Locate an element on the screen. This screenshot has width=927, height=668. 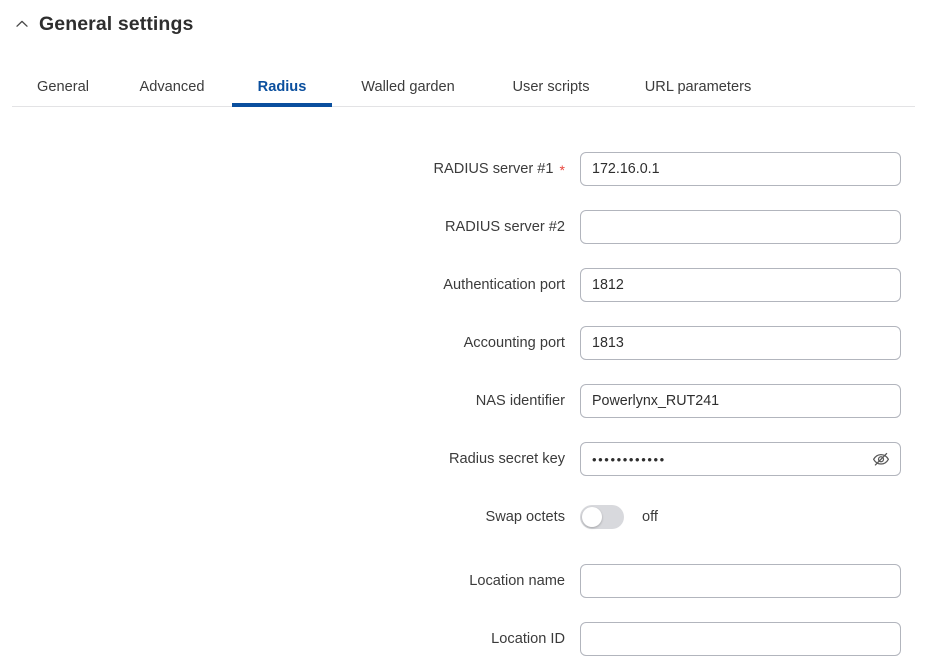
tab-url-parameters-label: URL parameters is located at coordinates (698, 87).